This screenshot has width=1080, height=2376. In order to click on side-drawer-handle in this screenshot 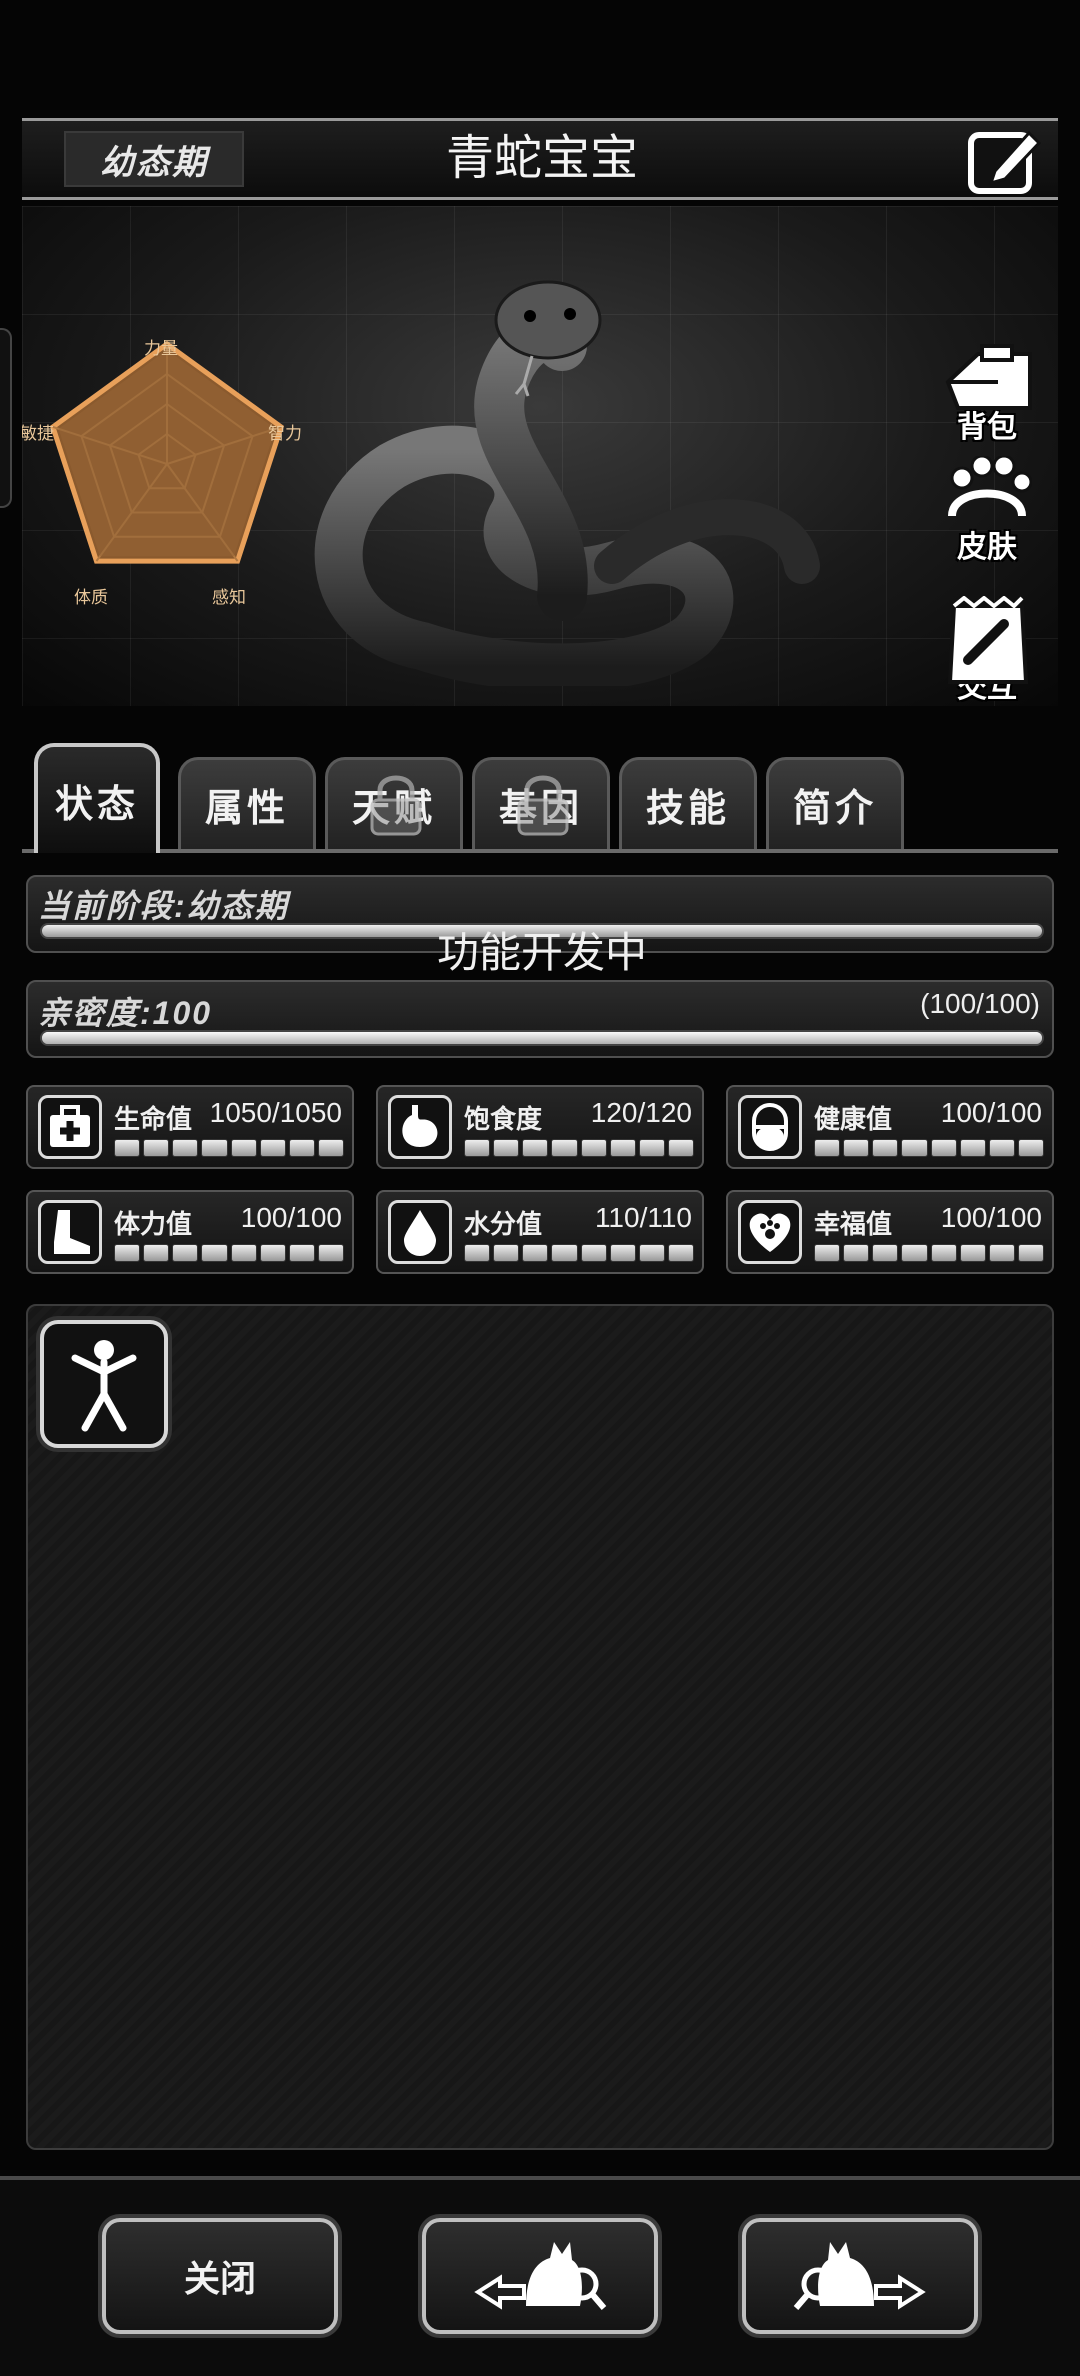, I will do `click(6, 418)`.